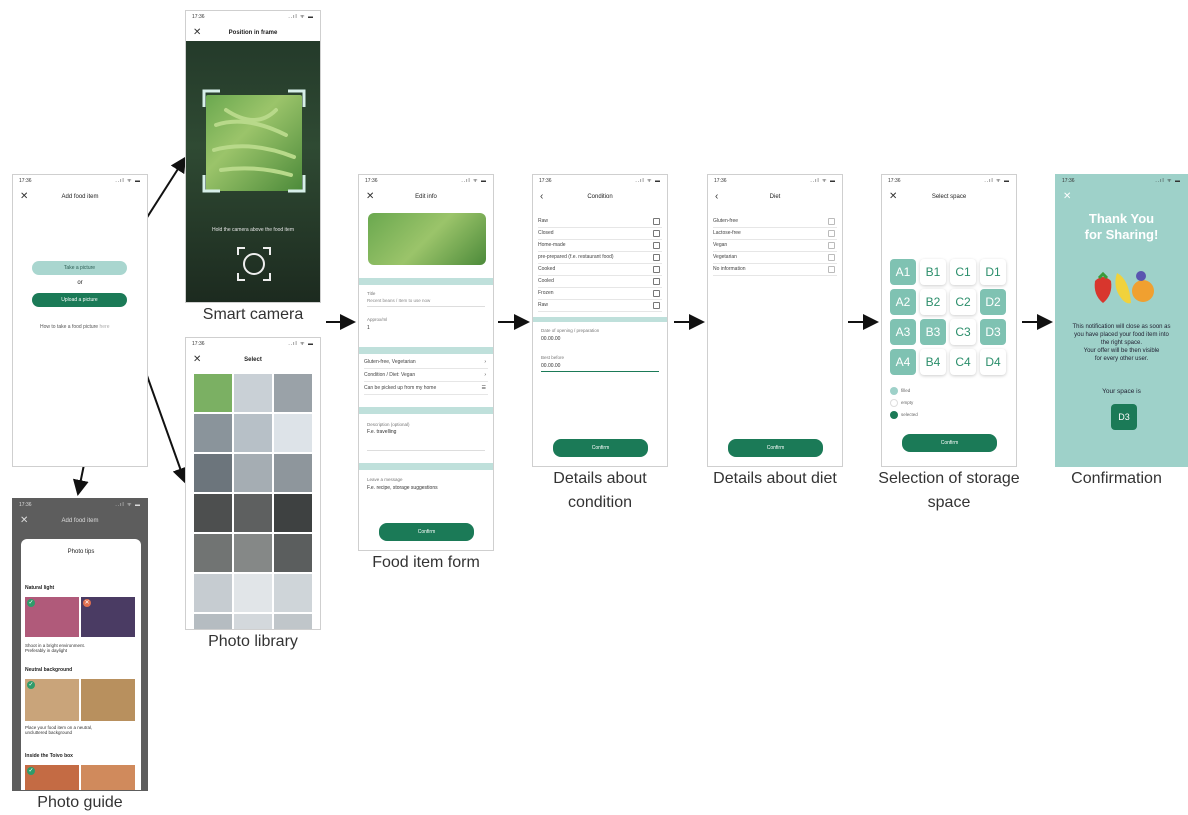 This screenshot has width=1188, height=815. What do you see at coordinates (993, 272) in the screenshot?
I see `space-d1: D1` at bounding box center [993, 272].